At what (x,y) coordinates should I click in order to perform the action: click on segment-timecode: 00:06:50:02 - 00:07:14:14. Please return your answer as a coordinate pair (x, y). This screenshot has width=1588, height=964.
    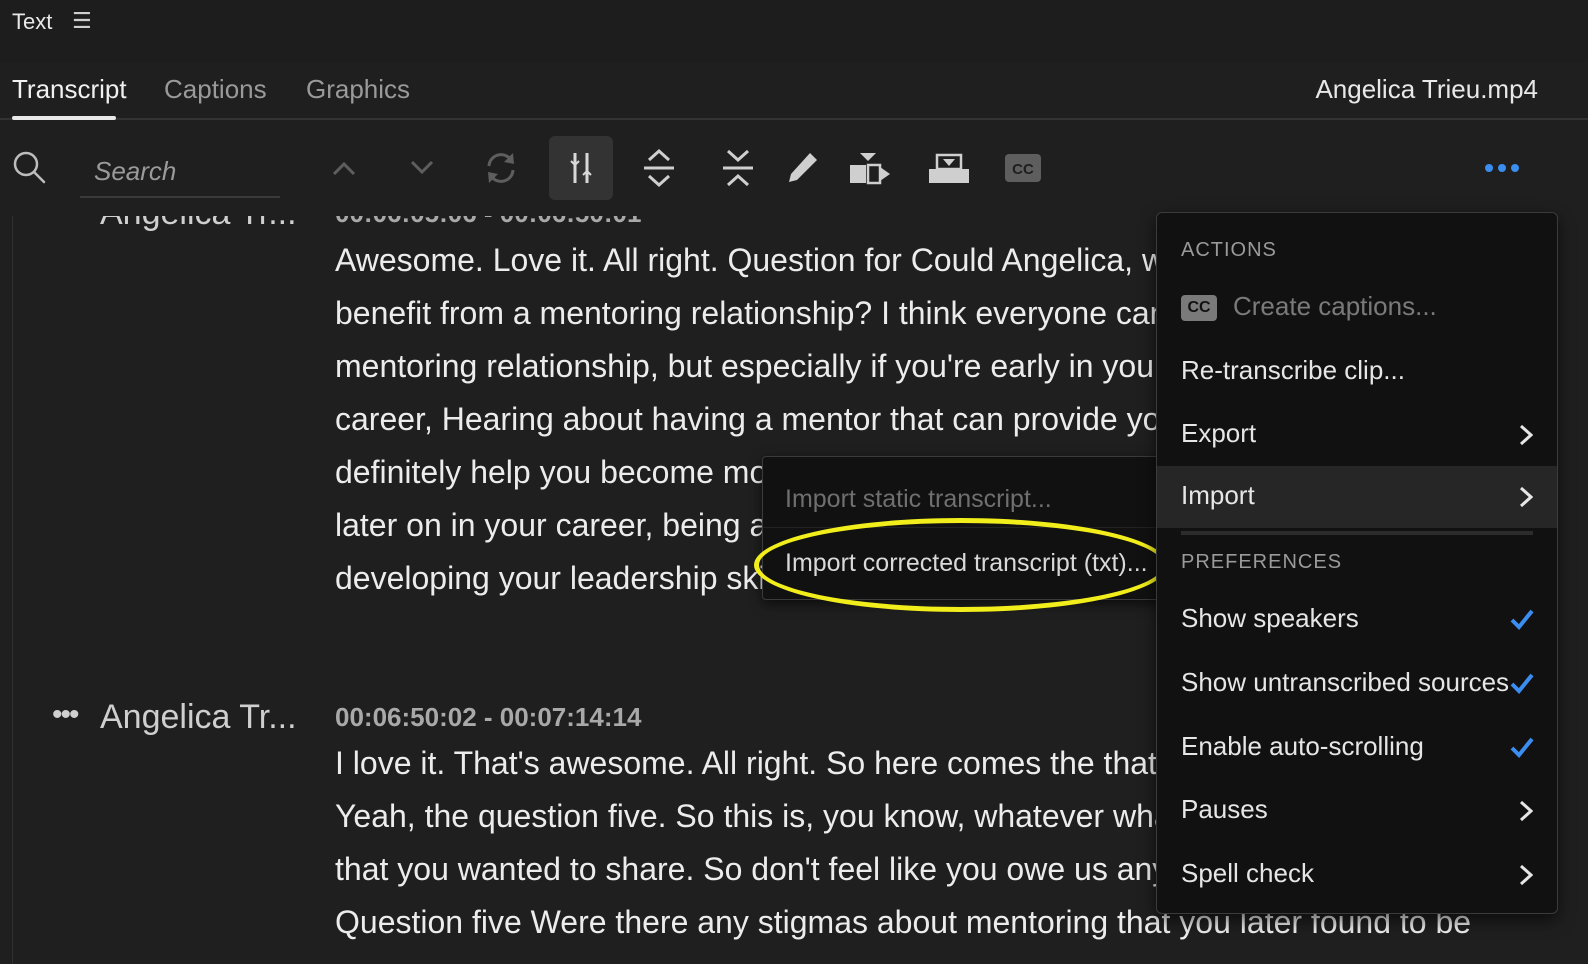
    Looking at the image, I should click on (488, 717).